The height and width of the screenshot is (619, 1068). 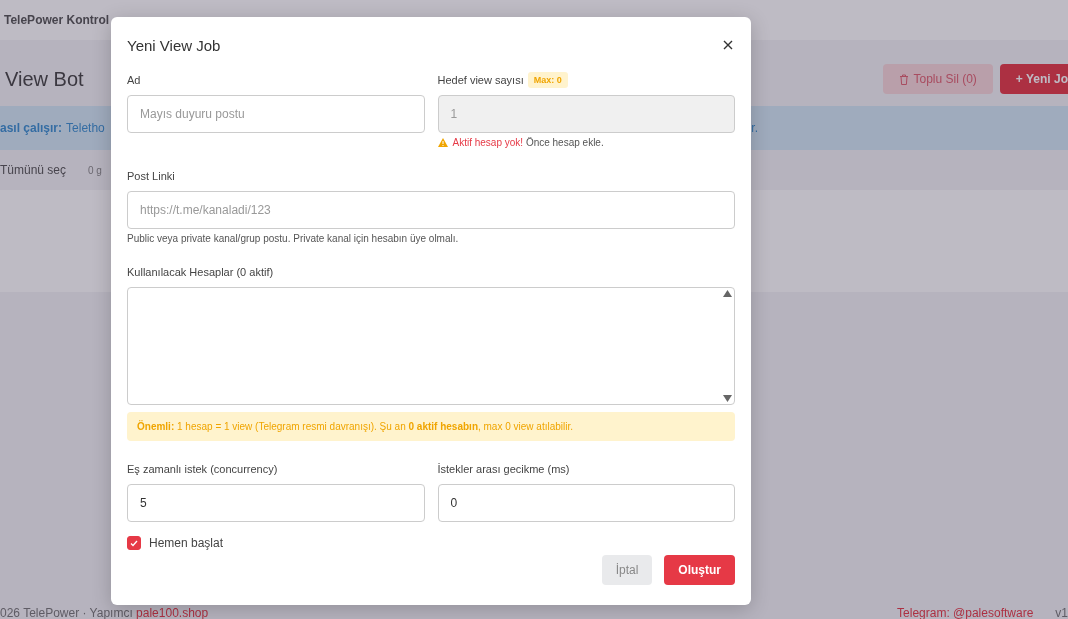 I want to click on scroll-down-icon, so click(x=727, y=398).